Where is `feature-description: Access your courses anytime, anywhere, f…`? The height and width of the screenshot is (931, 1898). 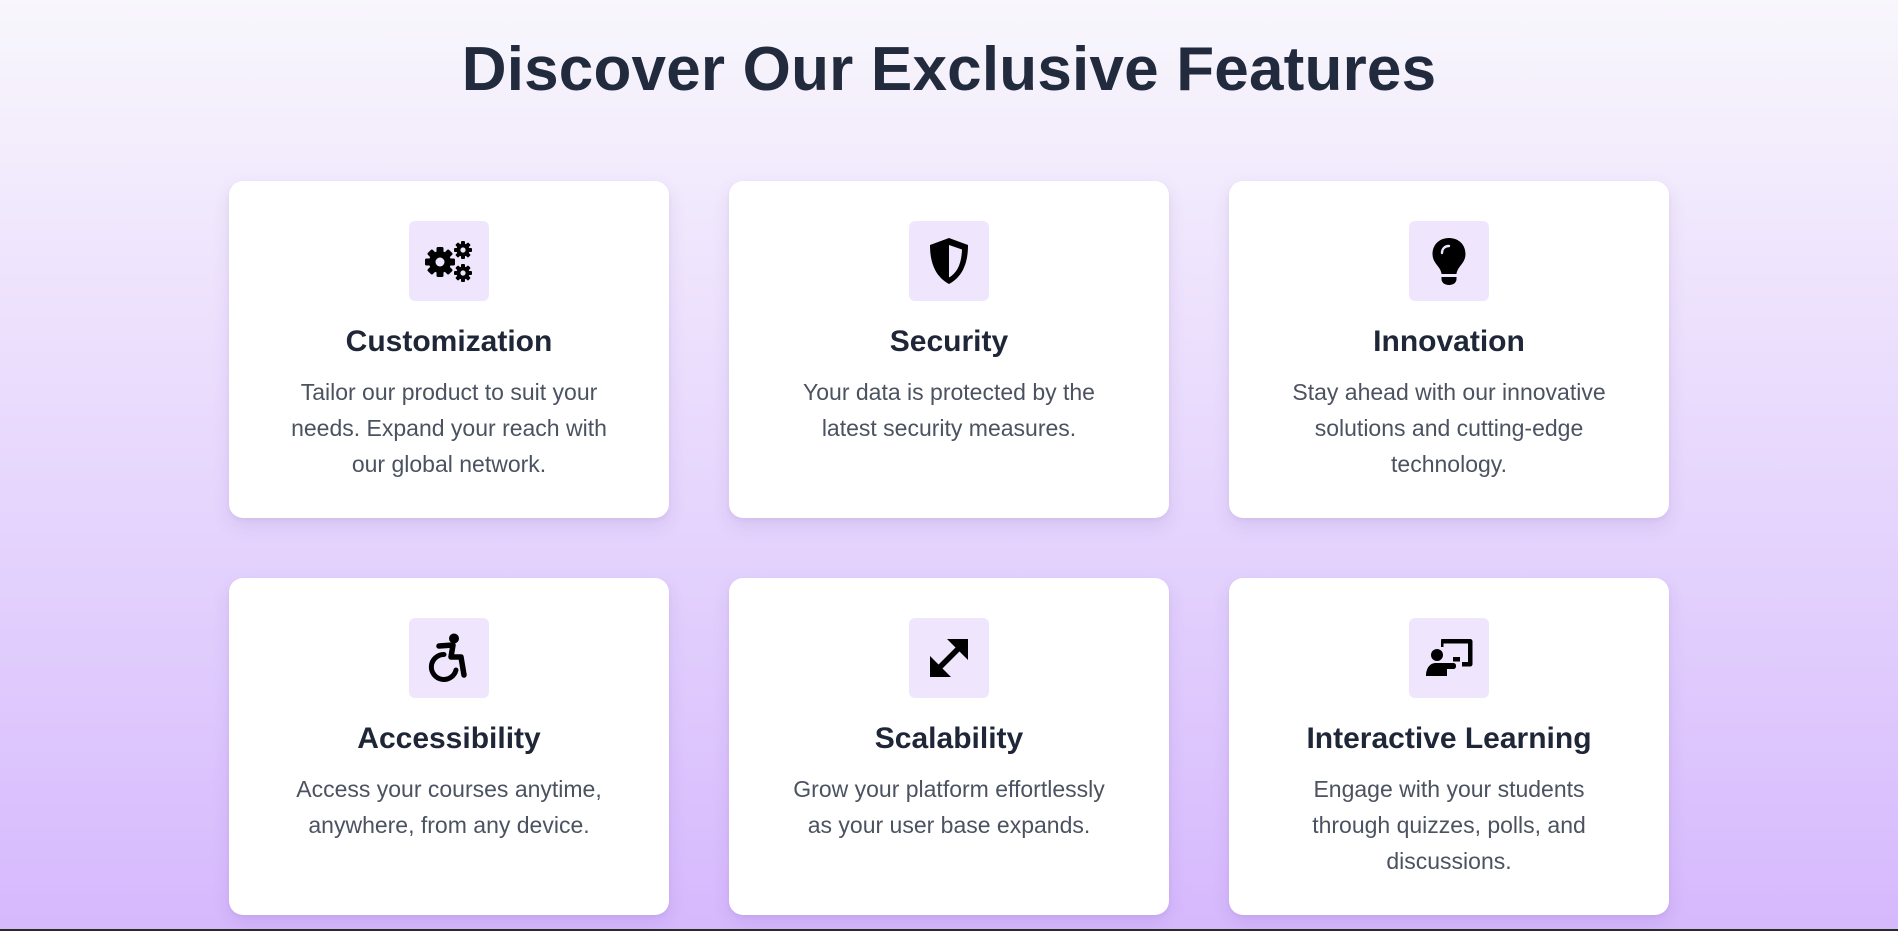
feature-description: Access your courses anytime, anywhere, f… is located at coordinates (449, 807).